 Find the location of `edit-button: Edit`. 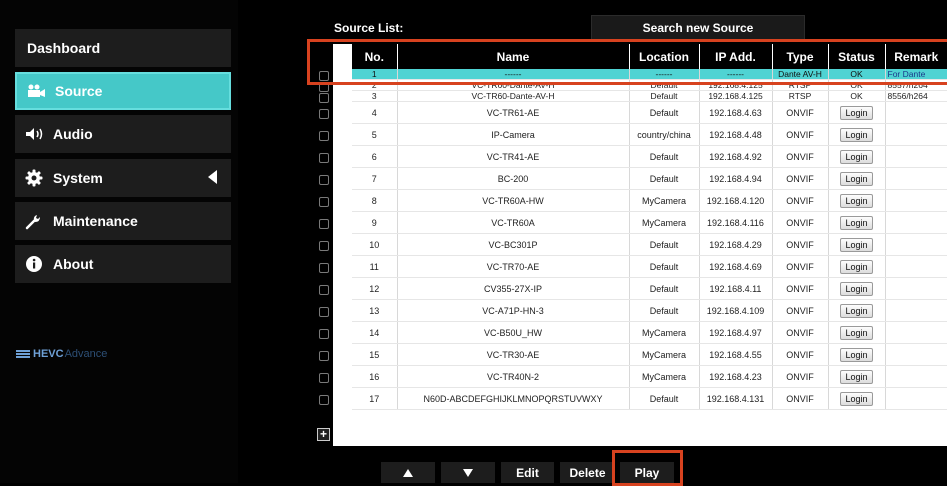

edit-button: Edit is located at coordinates (527, 472).